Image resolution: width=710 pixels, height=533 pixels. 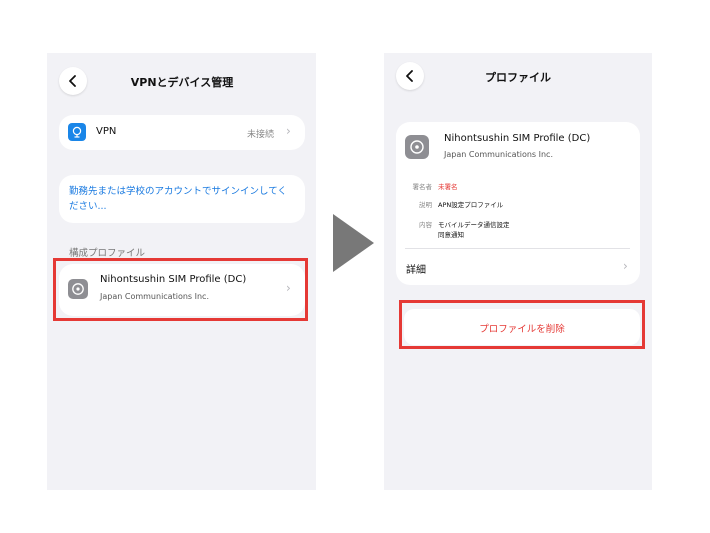 What do you see at coordinates (422, 187) in the screenshot?
I see `signer-label: 署名者` at bounding box center [422, 187].